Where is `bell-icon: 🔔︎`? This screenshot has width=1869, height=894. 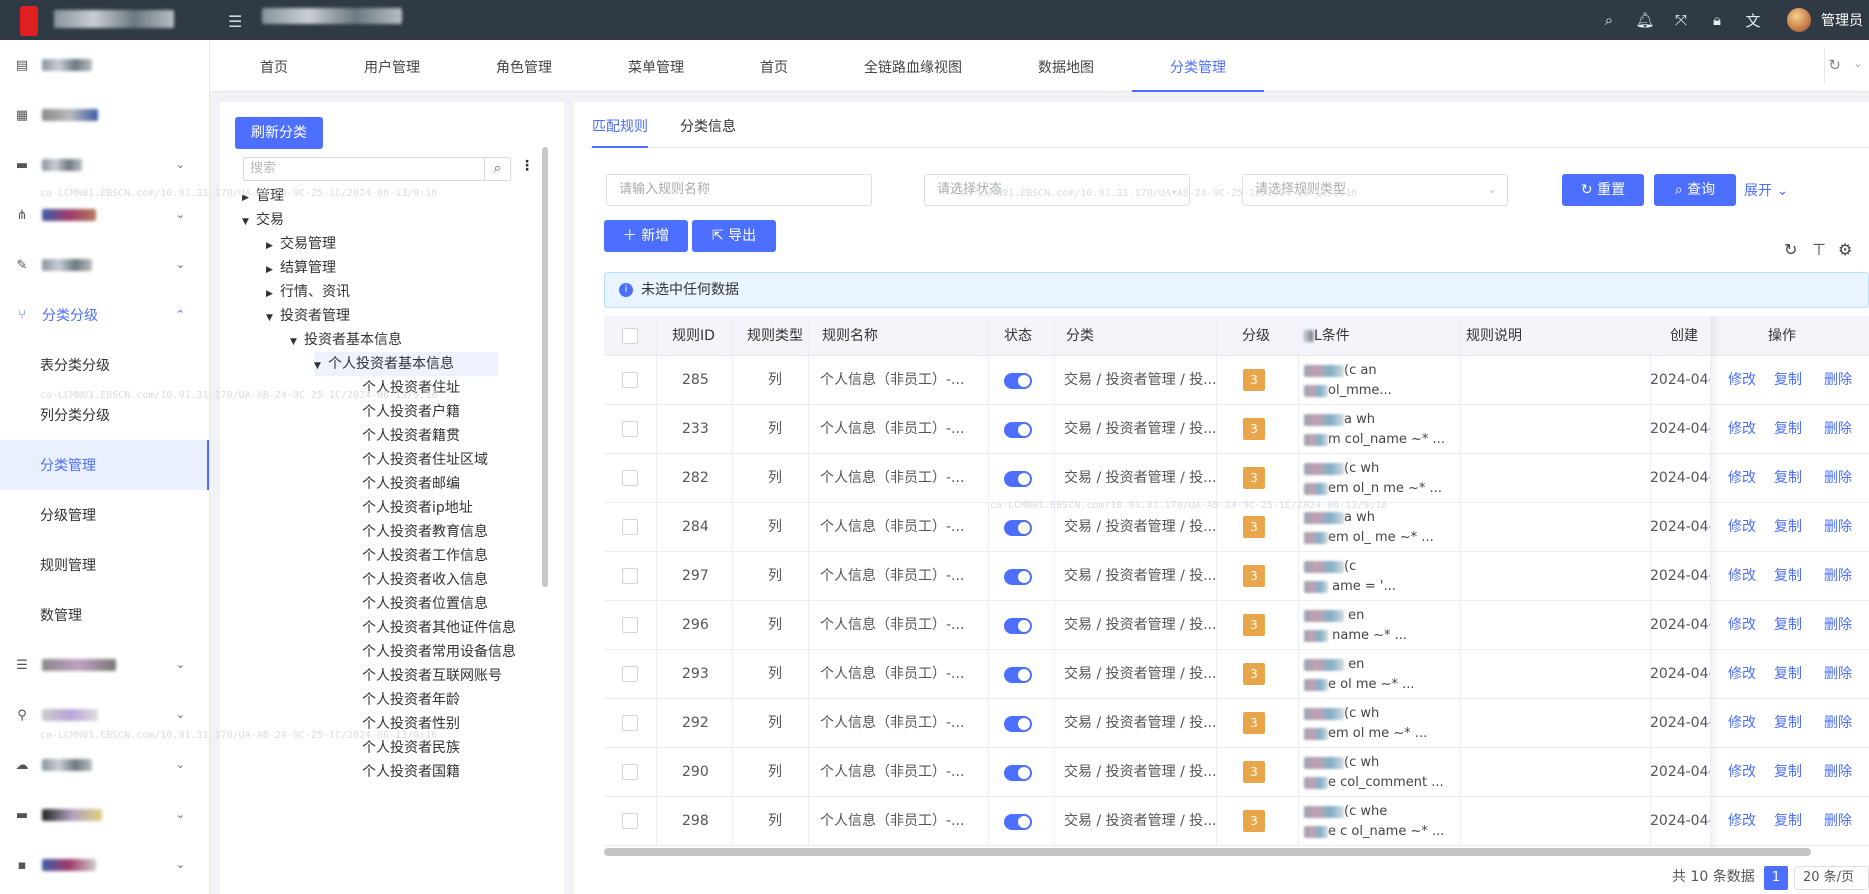 bell-icon: 🔔︎ is located at coordinates (1645, 20).